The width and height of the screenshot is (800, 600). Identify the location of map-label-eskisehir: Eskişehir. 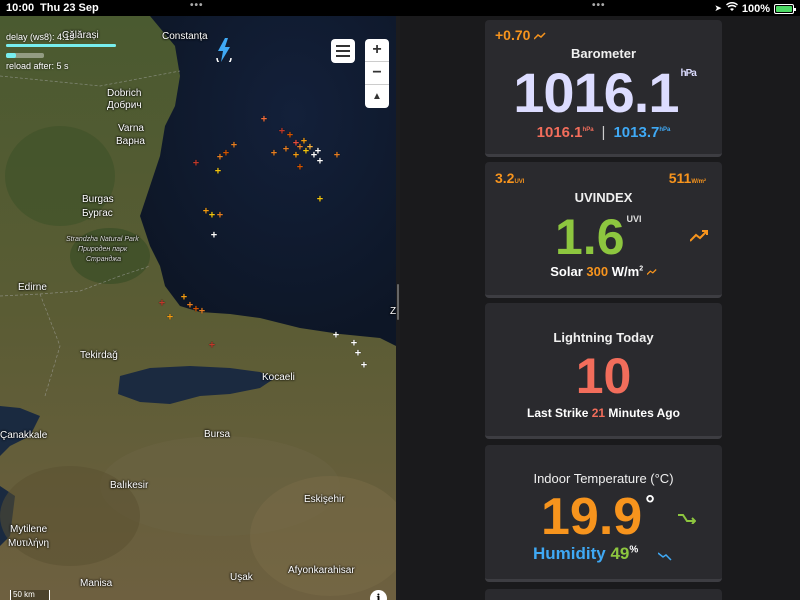
(324, 499).